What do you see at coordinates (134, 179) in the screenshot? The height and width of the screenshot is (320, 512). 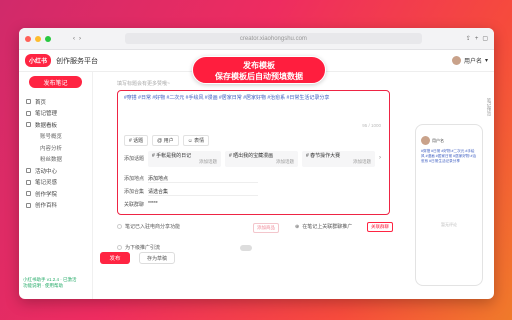 I see `location-label: 添加地点` at bounding box center [134, 179].